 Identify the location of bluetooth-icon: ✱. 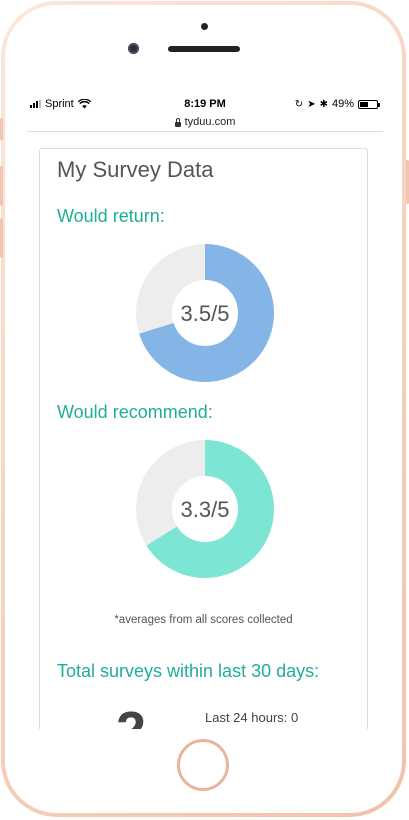
(323, 104).